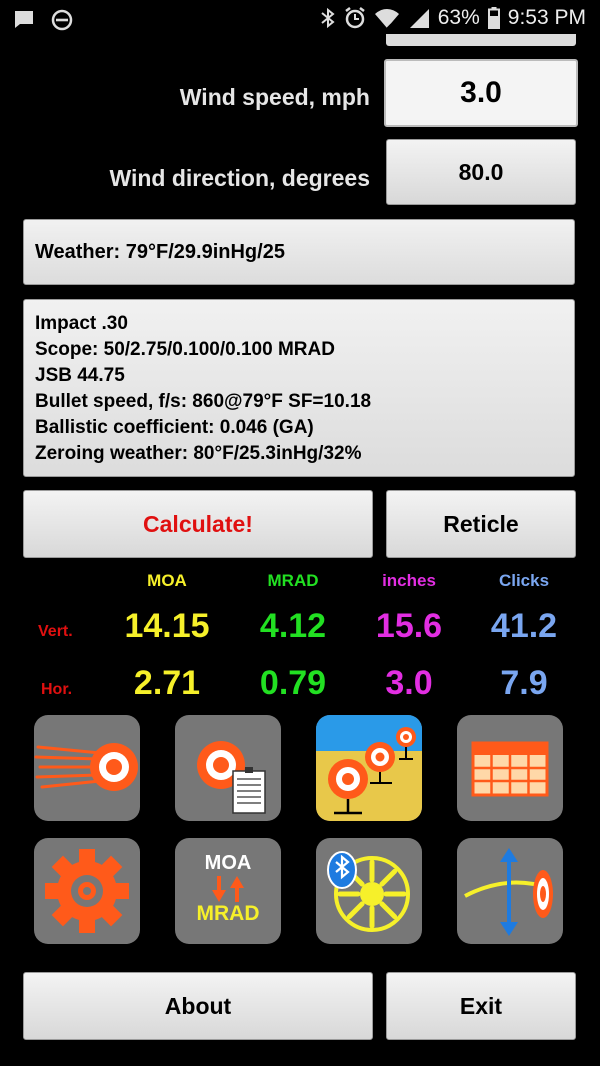 The width and height of the screenshot is (600, 1066). I want to click on info-line-pellet: JSB 44.75, so click(80, 375).